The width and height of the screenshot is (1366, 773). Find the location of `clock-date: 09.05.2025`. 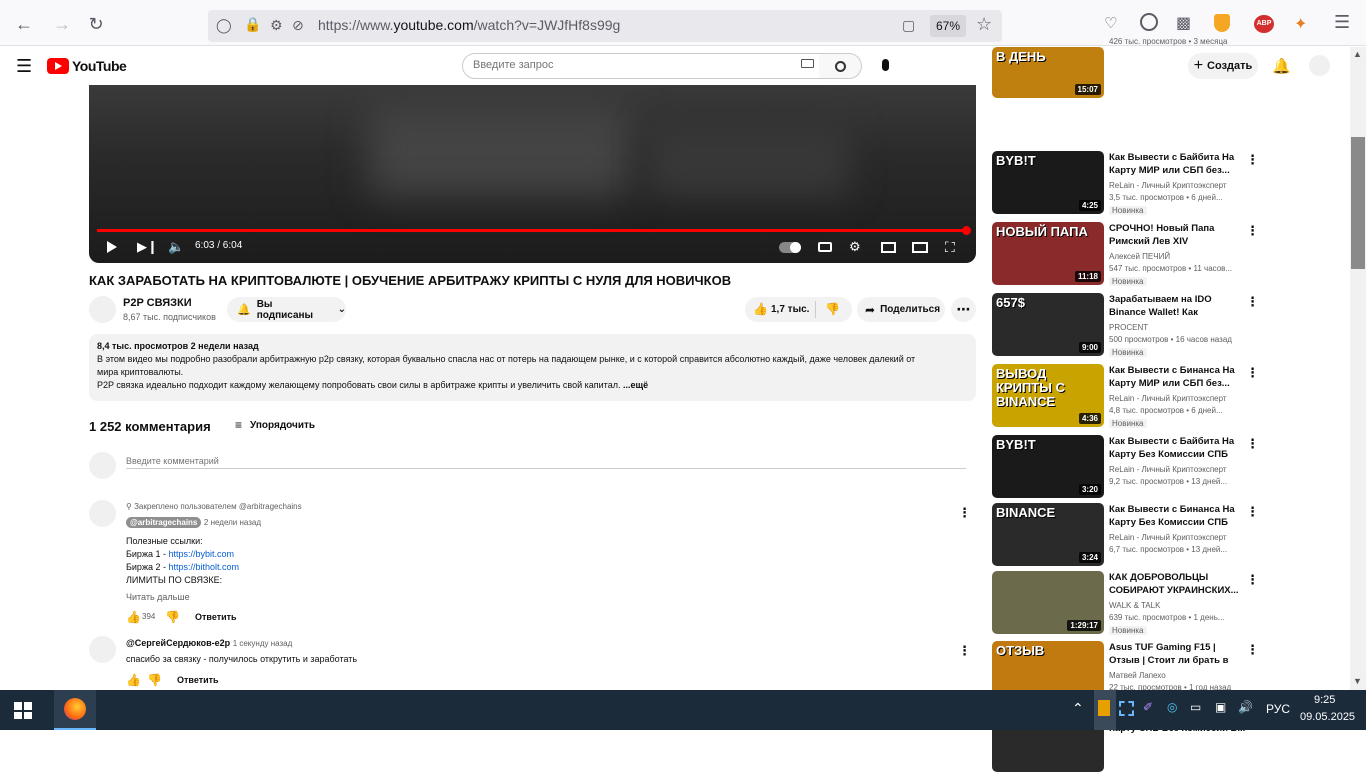

clock-date: 09.05.2025 is located at coordinates (1327, 717).